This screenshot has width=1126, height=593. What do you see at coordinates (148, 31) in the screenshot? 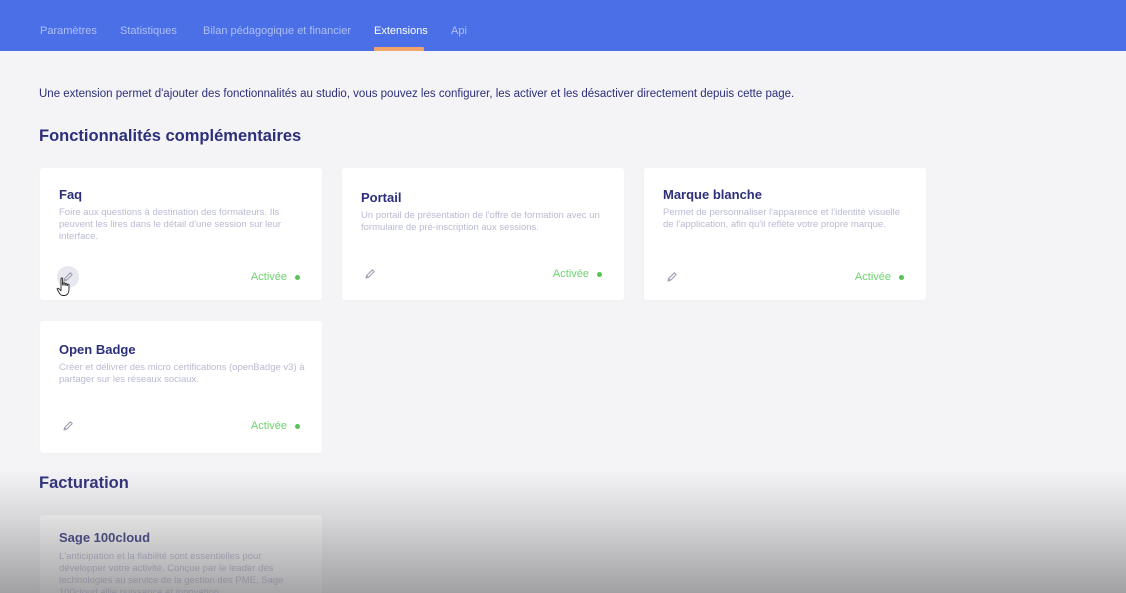
I see `tab-statistiques: Statistiques` at bounding box center [148, 31].